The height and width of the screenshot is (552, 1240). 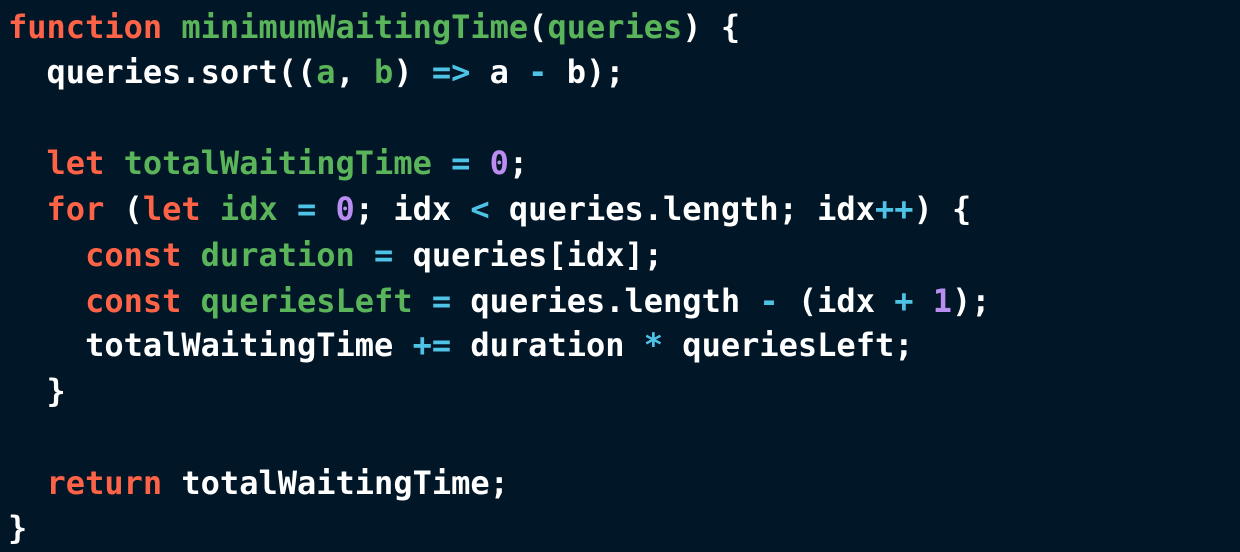 What do you see at coordinates (528, 255) in the screenshot?
I see `code-token: queries[idx];` at bounding box center [528, 255].